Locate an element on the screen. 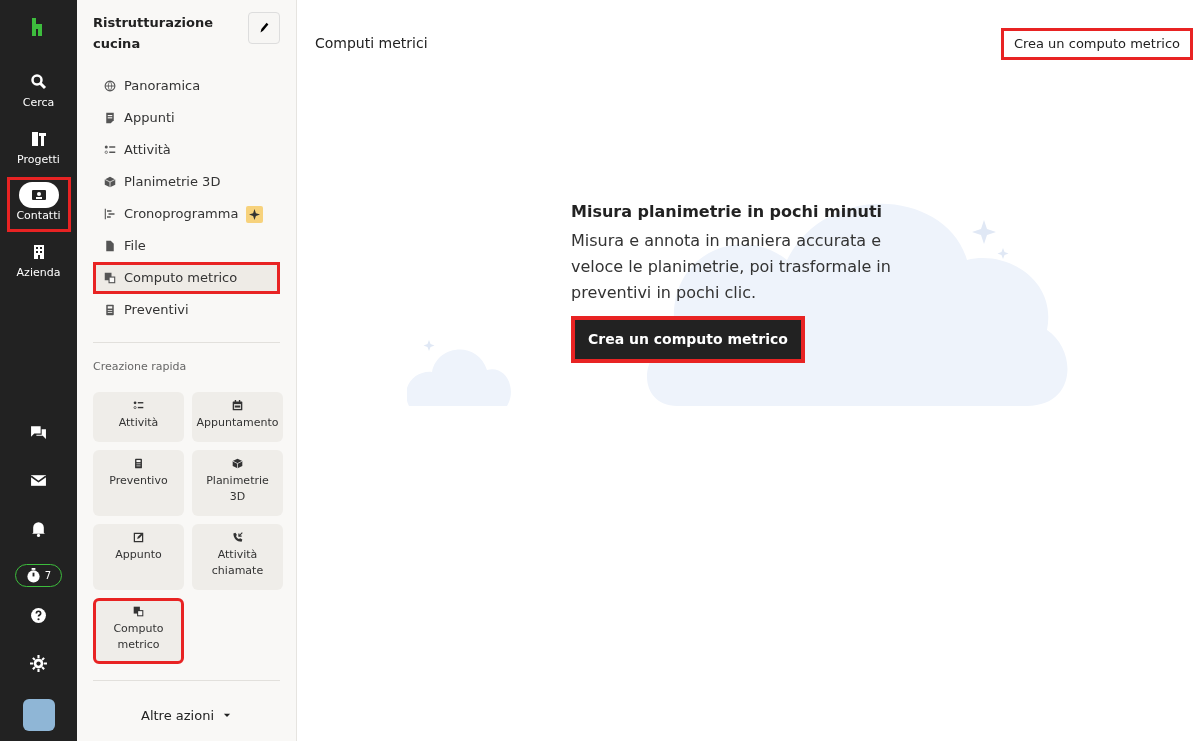 This screenshot has height=741, width=1203. sidebar-item: Planimetrie 3D is located at coordinates (186, 182).